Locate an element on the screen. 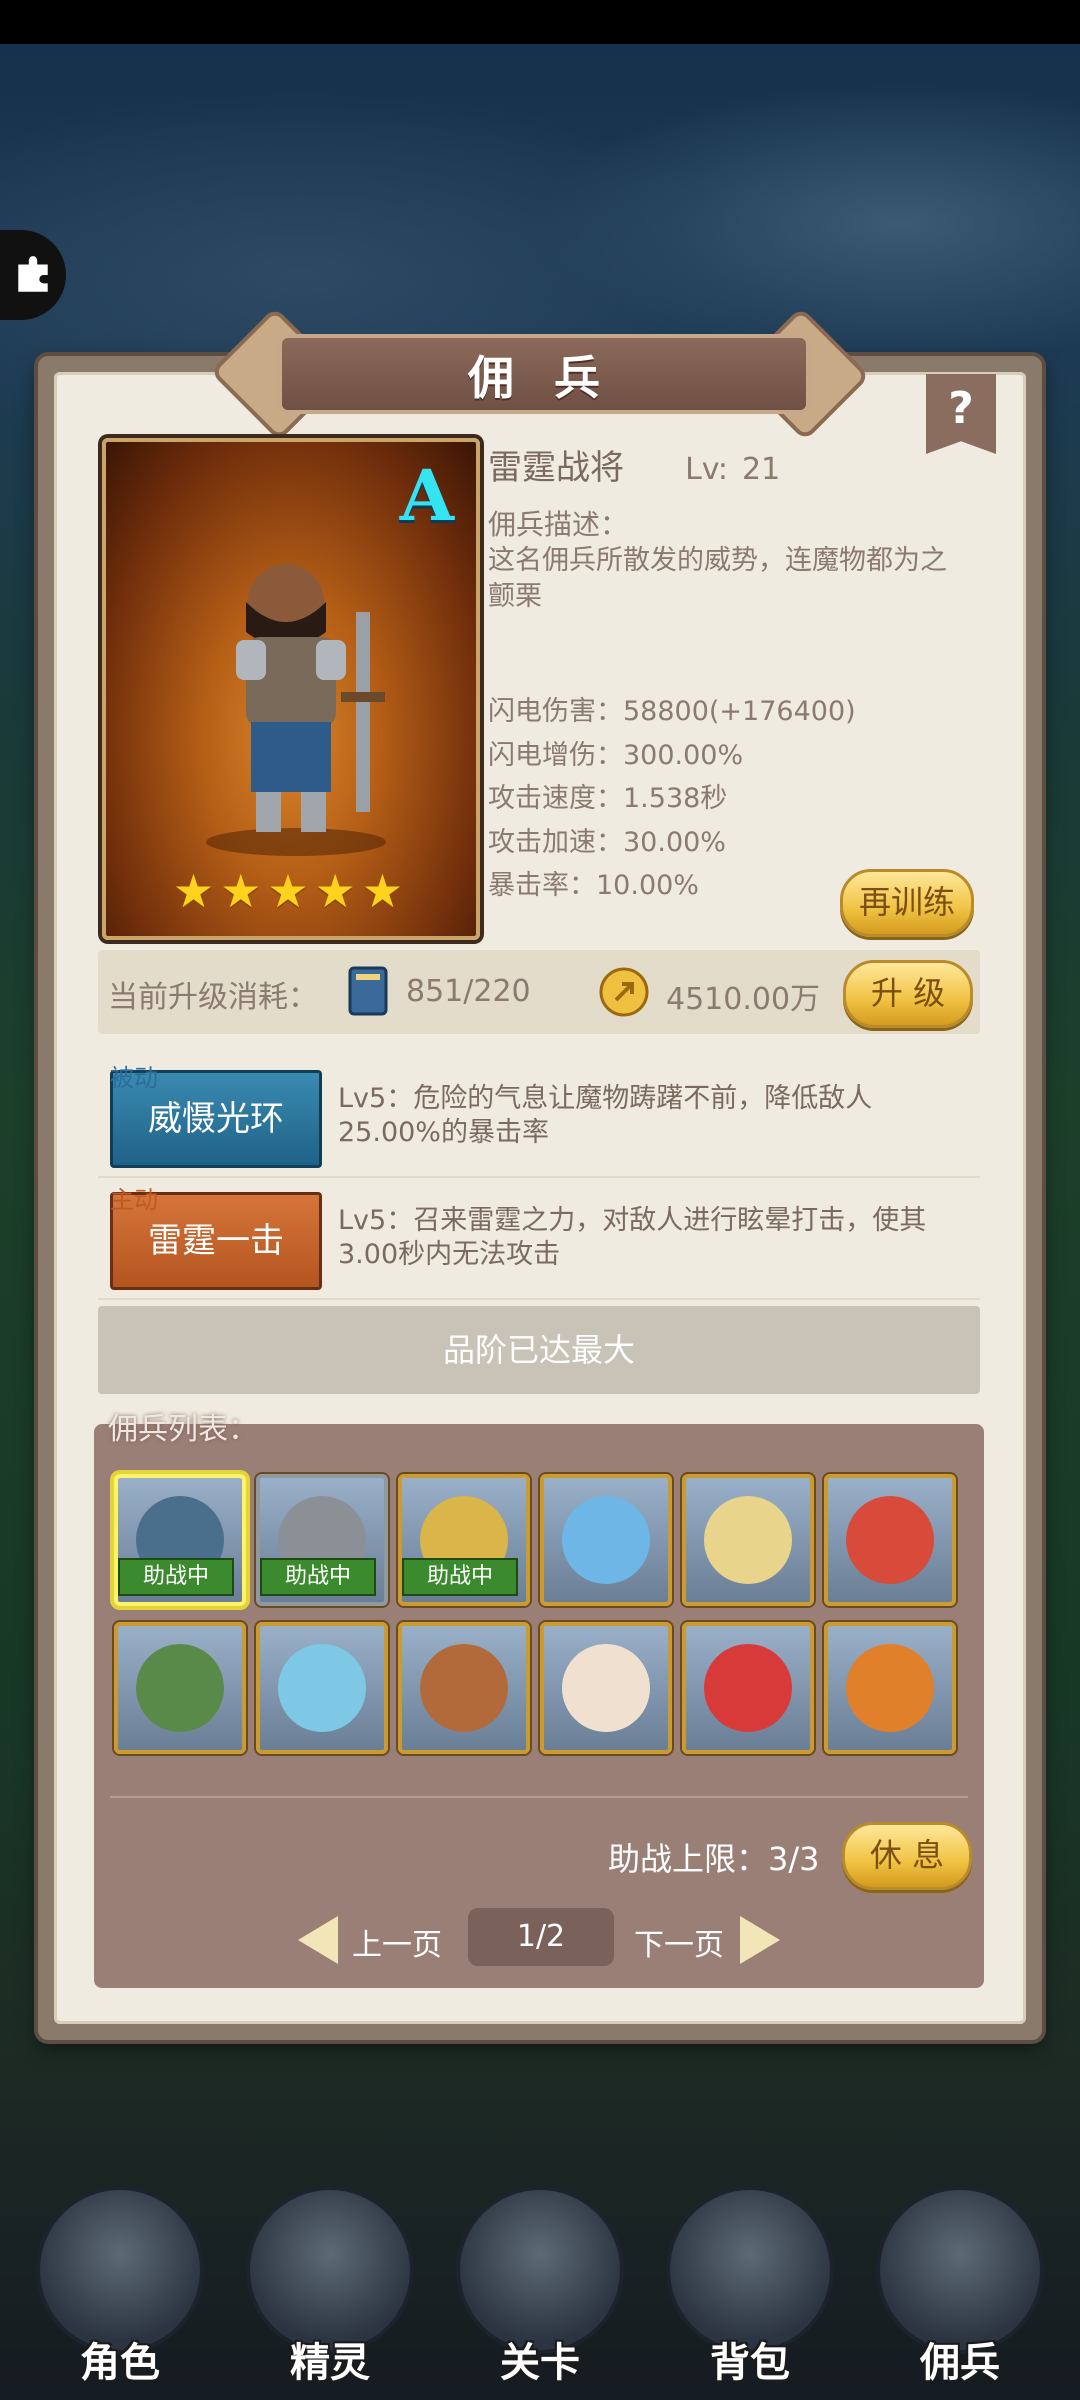 This screenshot has height=2400, width=1080. passive-skill-desc: Lv5：危险的气息让魔物踌躇不前，降低敌人25.00%的暴击率 is located at coordinates (605, 1115).